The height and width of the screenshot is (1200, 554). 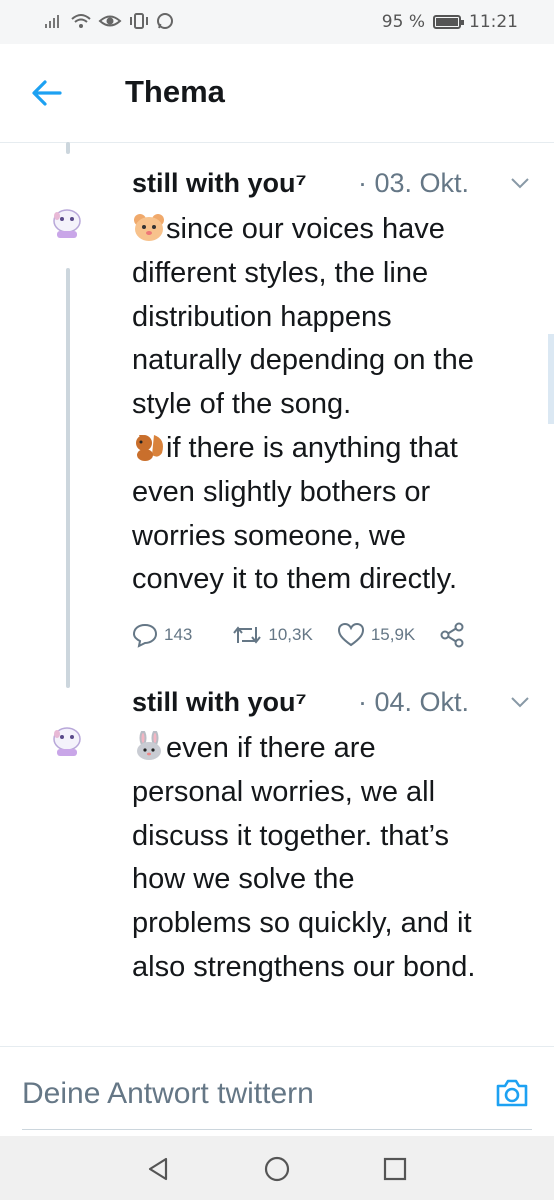 What do you see at coordinates (162, 635) in the screenshot?
I see `reply-button: 143` at bounding box center [162, 635].